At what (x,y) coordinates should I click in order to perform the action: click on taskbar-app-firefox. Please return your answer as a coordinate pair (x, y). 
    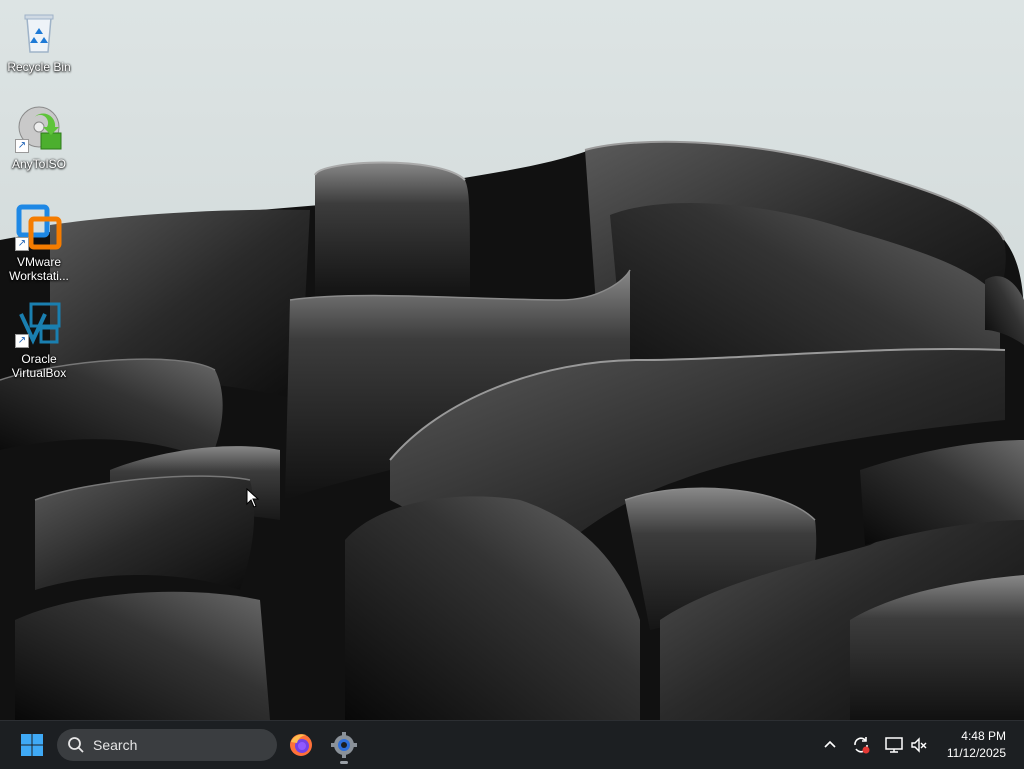
    Looking at the image, I should click on (301, 745).